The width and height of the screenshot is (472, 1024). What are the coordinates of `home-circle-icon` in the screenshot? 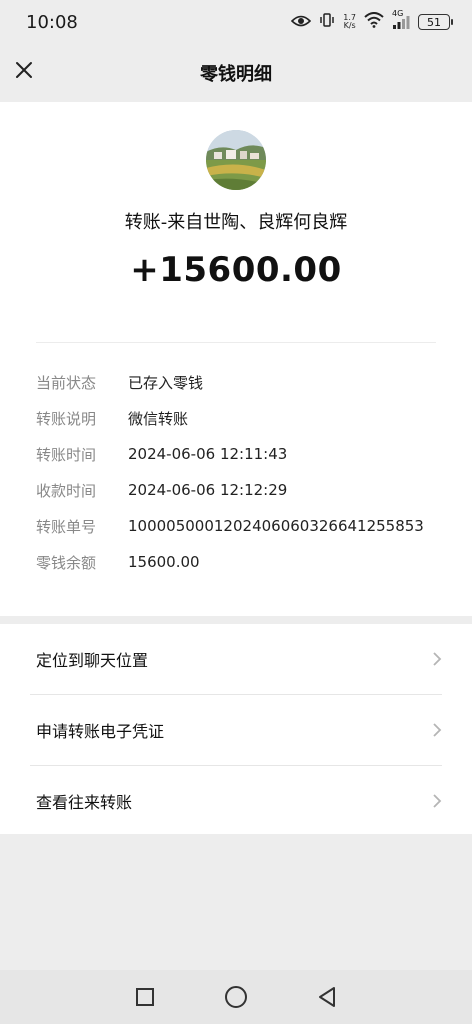 It's located at (235, 997).